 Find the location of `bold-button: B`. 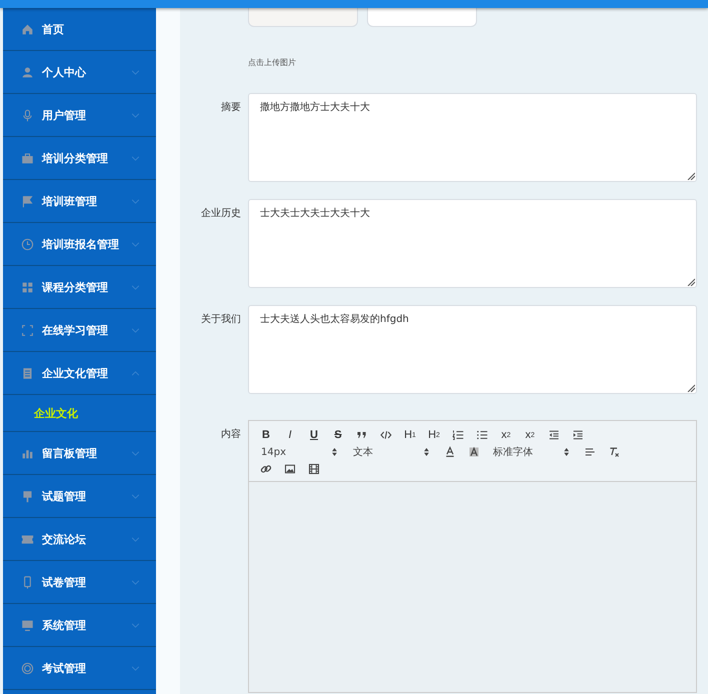

bold-button: B is located at coordinates (266, 435).